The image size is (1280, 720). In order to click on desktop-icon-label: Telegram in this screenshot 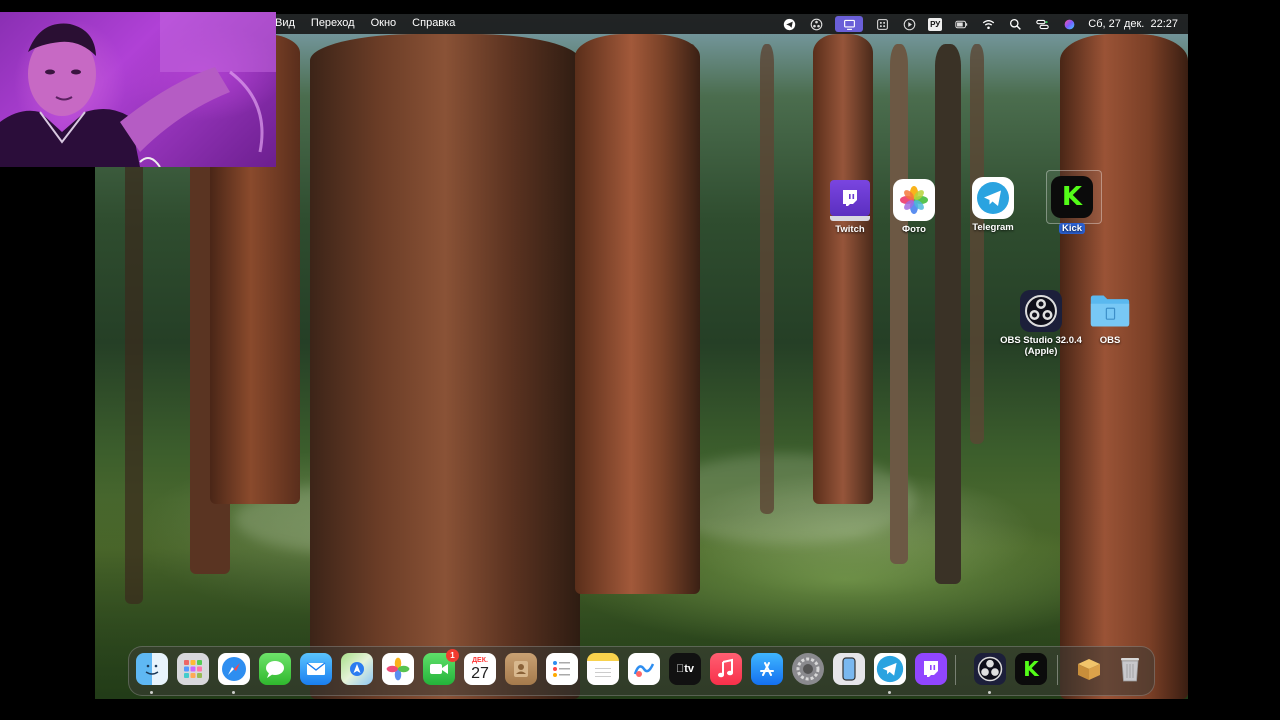, I will do `click(993, 227)`.